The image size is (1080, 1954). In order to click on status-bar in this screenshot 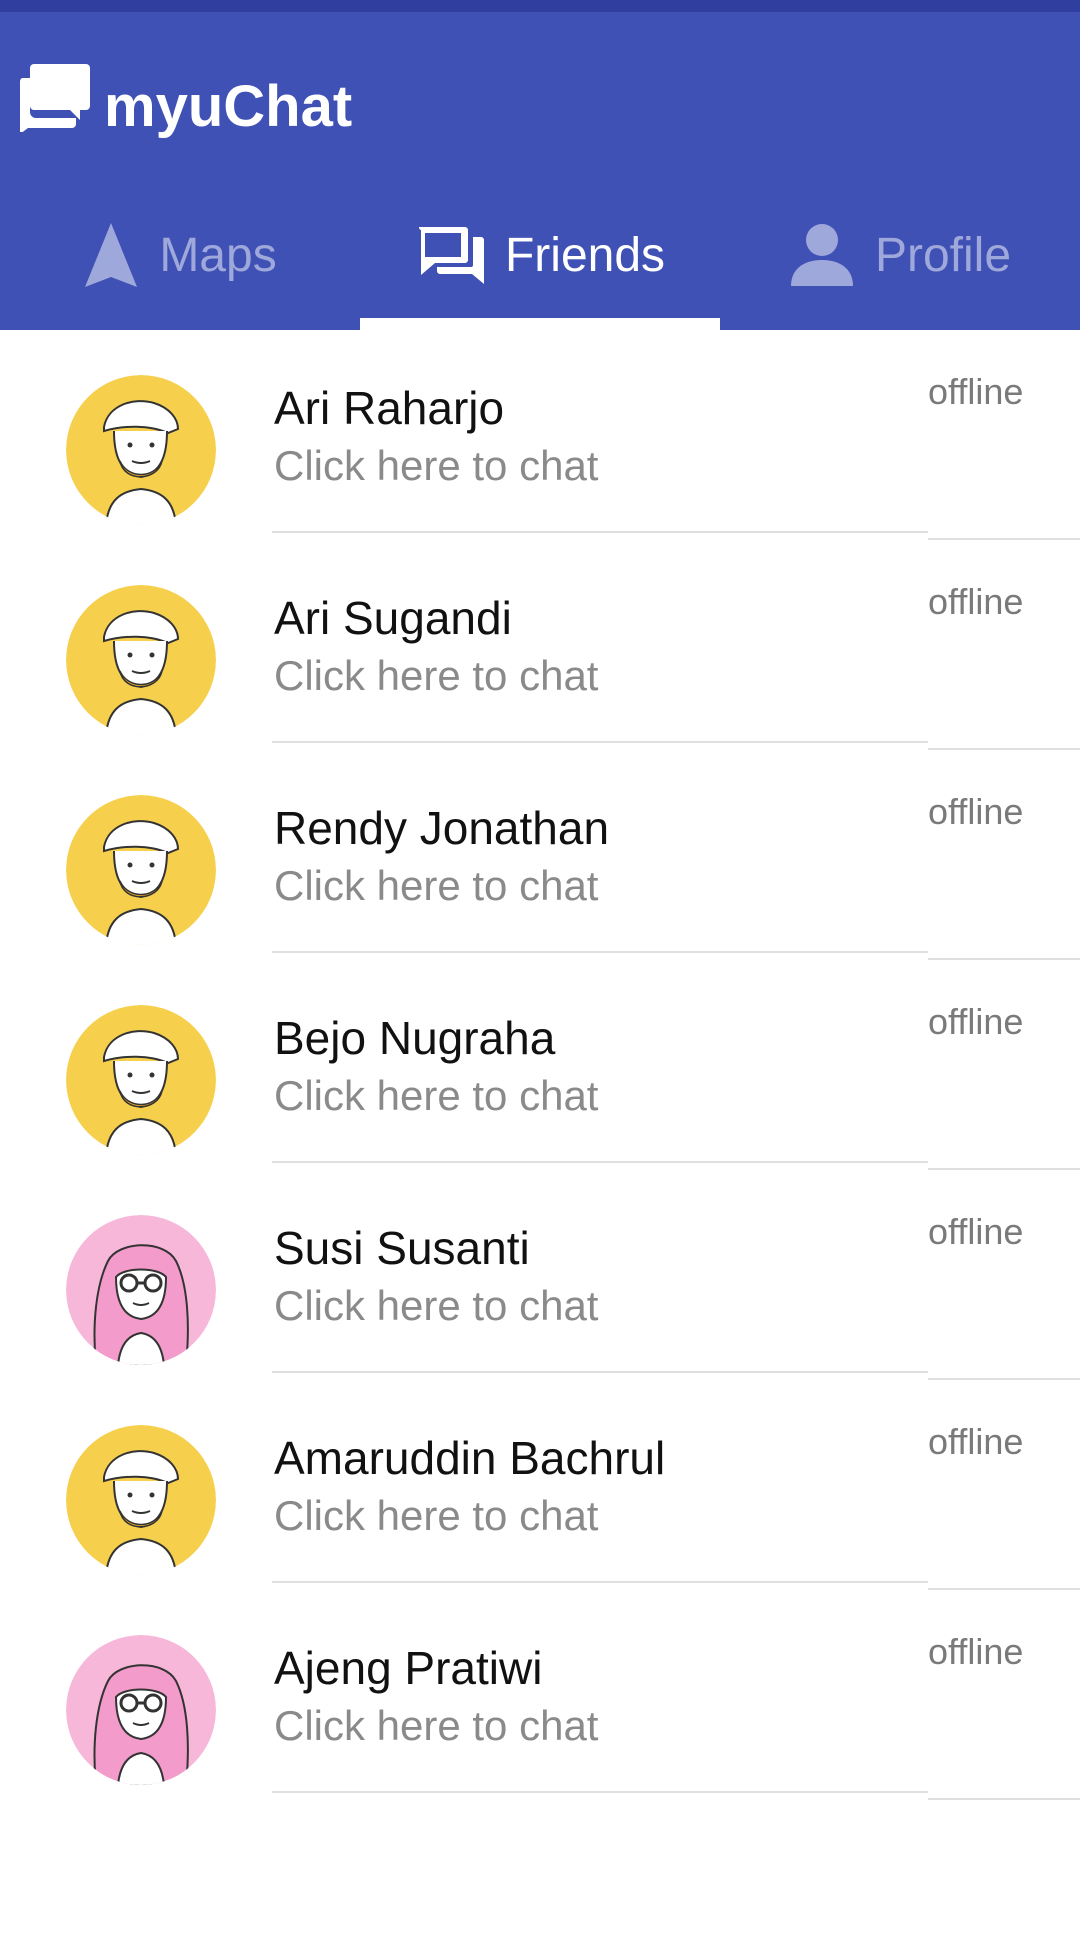, I will do `click(540, 6)`.